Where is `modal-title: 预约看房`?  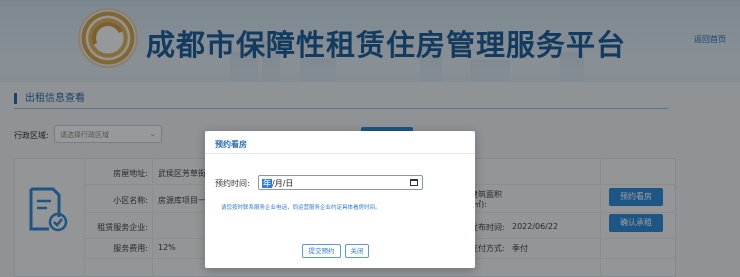
modal-title: 预约看房 is located at coordinates (231, 144).